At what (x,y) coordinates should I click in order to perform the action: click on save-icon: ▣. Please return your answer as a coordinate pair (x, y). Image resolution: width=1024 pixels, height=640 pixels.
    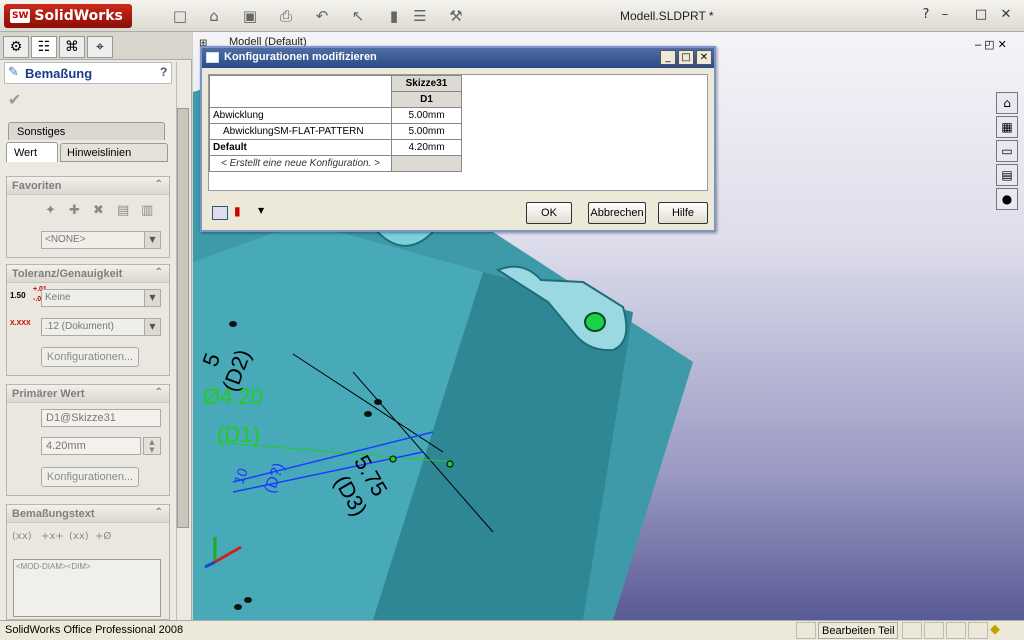
    Looking at the image, I should click on (250, 16).